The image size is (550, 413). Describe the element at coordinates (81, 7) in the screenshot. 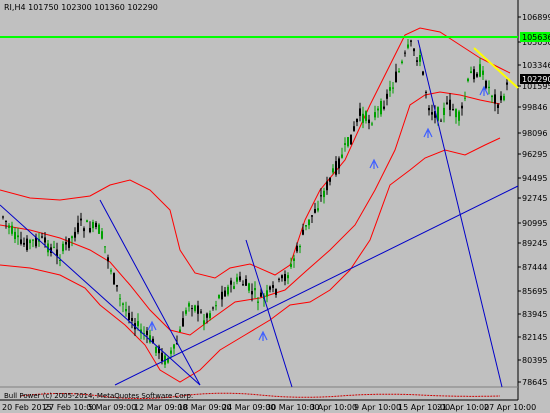

I see `symbol-header: RI,H4 101750 102300 101360 102290` at that location.